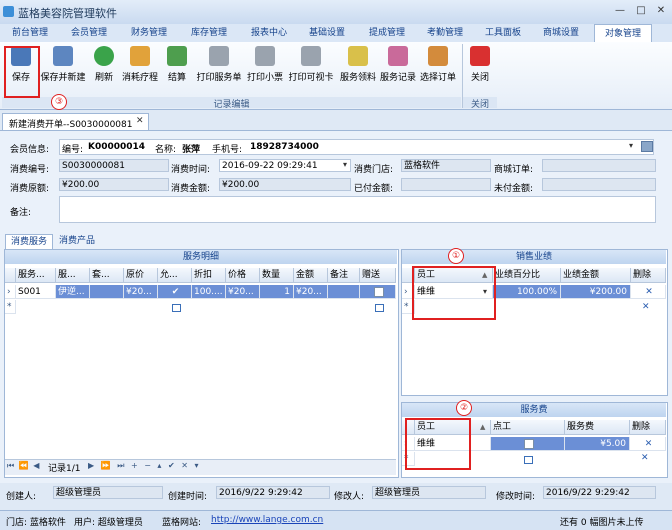 The width and height of the screenshot is (672, 530). I want to click on tab-attendance: 考勤管理, so click(445, 33).